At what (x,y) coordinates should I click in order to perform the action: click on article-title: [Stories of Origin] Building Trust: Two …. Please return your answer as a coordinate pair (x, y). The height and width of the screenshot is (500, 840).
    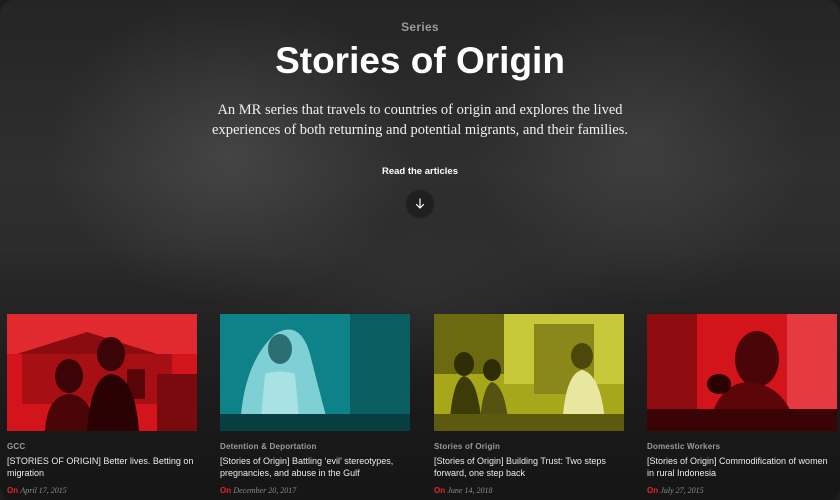
    Looking at the image, I should click on (529, 467).